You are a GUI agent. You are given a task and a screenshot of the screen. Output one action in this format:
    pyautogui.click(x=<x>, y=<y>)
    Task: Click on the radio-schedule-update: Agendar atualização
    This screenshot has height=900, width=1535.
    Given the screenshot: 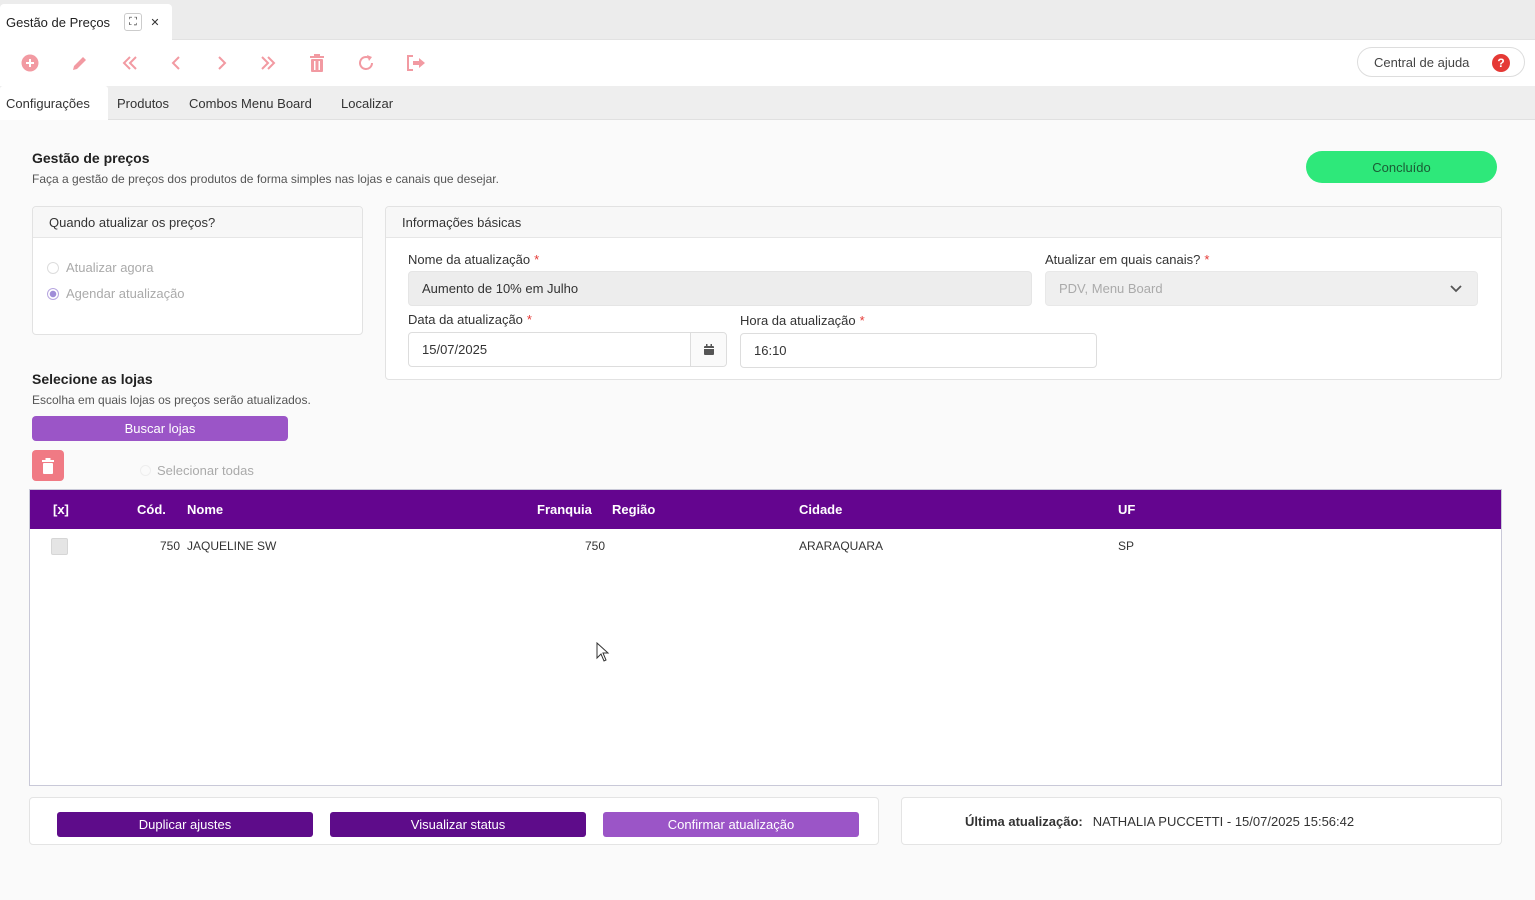 What is the action you would take?
    pyautogui.click(x=116, y=293)
    